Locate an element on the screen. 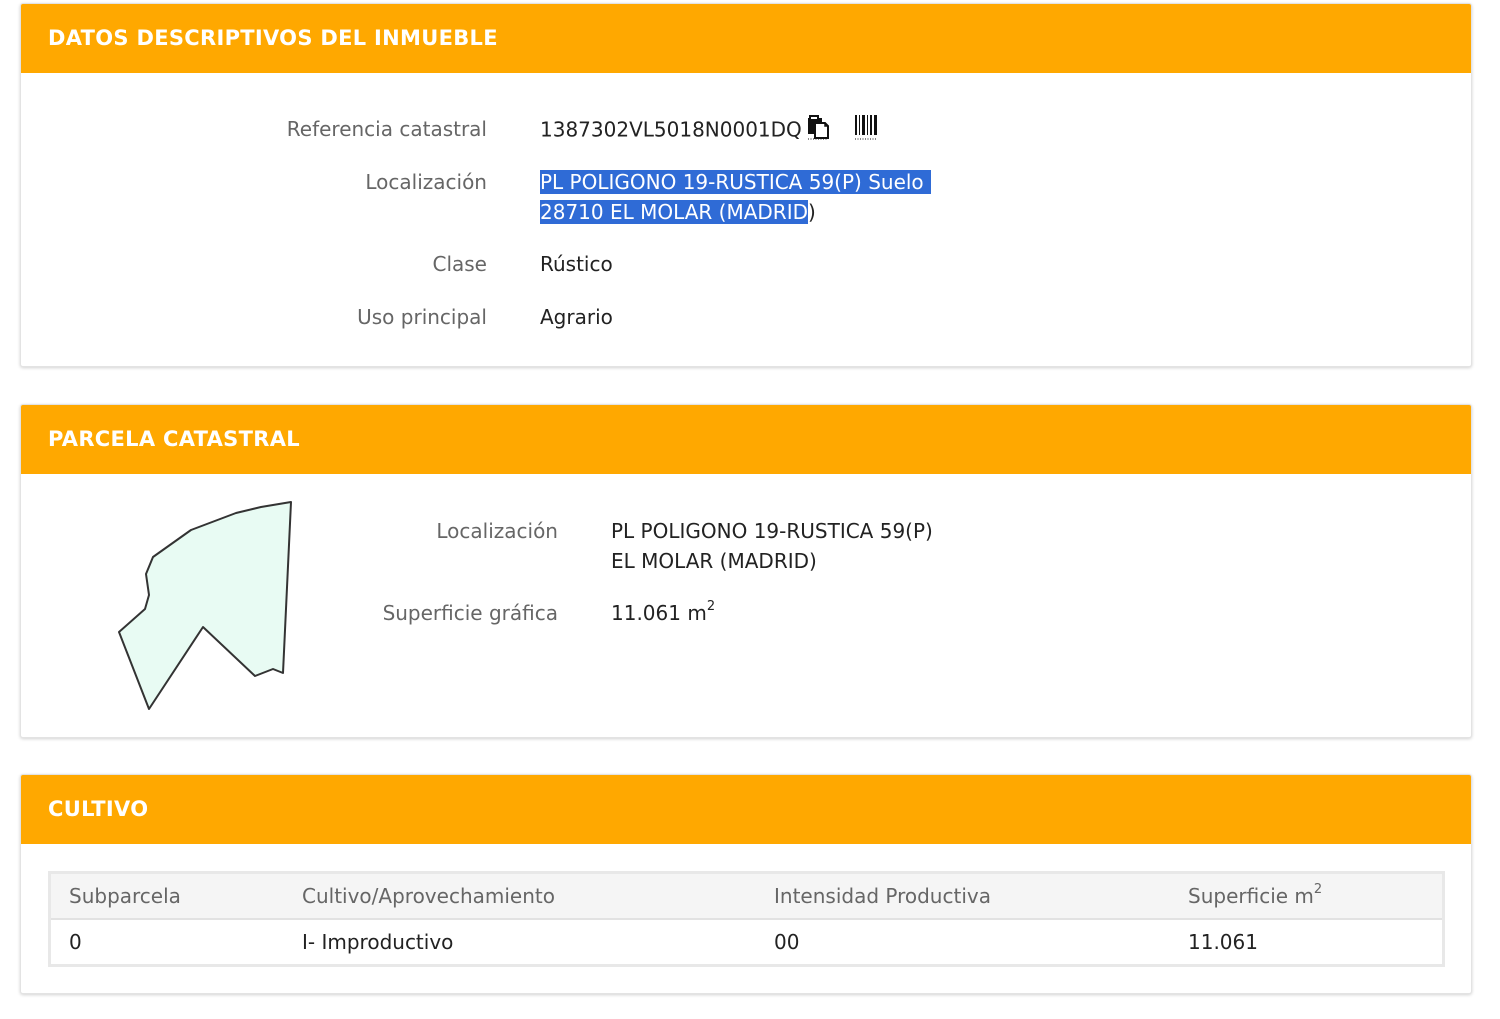 The height and width of the screenshot is (1019, 1500). cell-cultivo: I- Improductivo is located at coordinates (378, 942).